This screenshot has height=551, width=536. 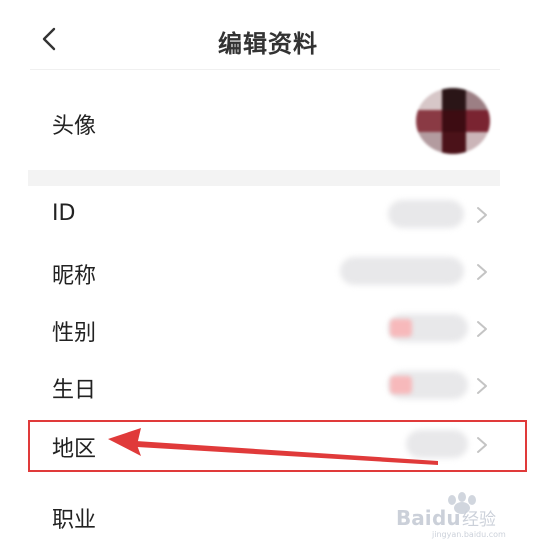 I want to click on row-nickname: 昵称, so click(x=268, y=271).